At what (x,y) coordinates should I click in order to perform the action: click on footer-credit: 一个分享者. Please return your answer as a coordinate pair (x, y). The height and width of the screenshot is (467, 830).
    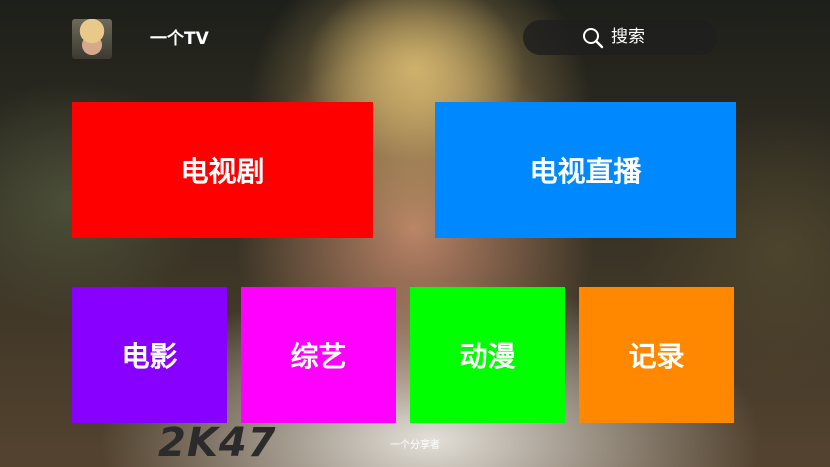
    Looking at the image, I should click on (415, 445).